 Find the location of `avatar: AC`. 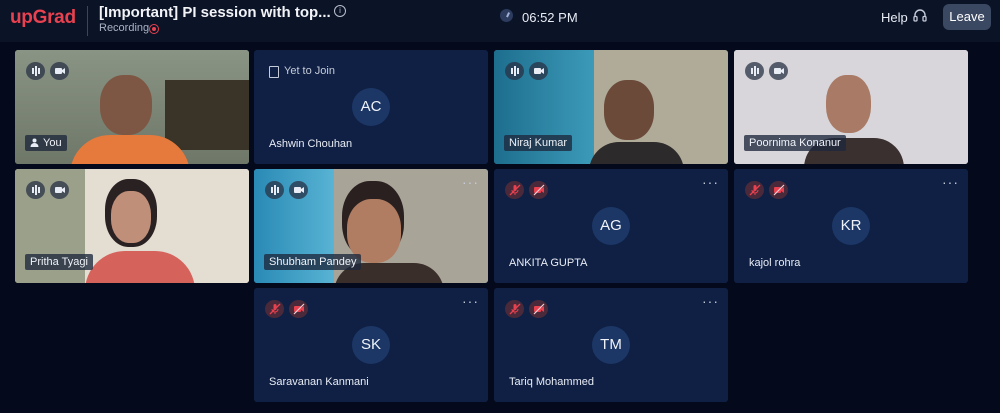

avatar: AC is located at coordinates (371, 107).